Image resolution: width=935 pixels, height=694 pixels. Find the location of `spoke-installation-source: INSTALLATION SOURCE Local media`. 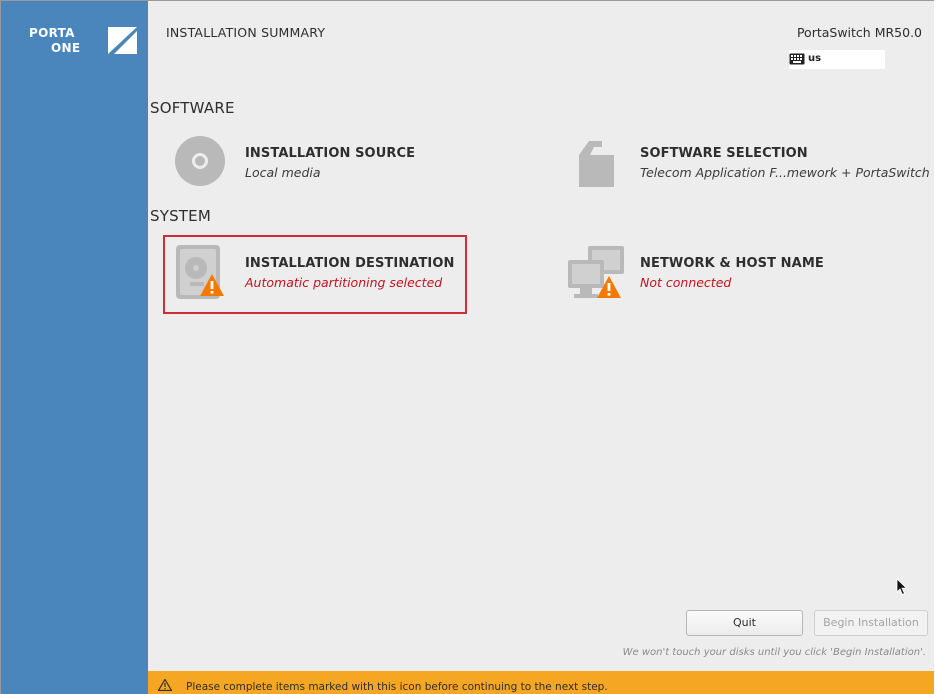

spoke-installation-source: INSTALLATION SOURCE Local media is located at coordinates (339, 170).